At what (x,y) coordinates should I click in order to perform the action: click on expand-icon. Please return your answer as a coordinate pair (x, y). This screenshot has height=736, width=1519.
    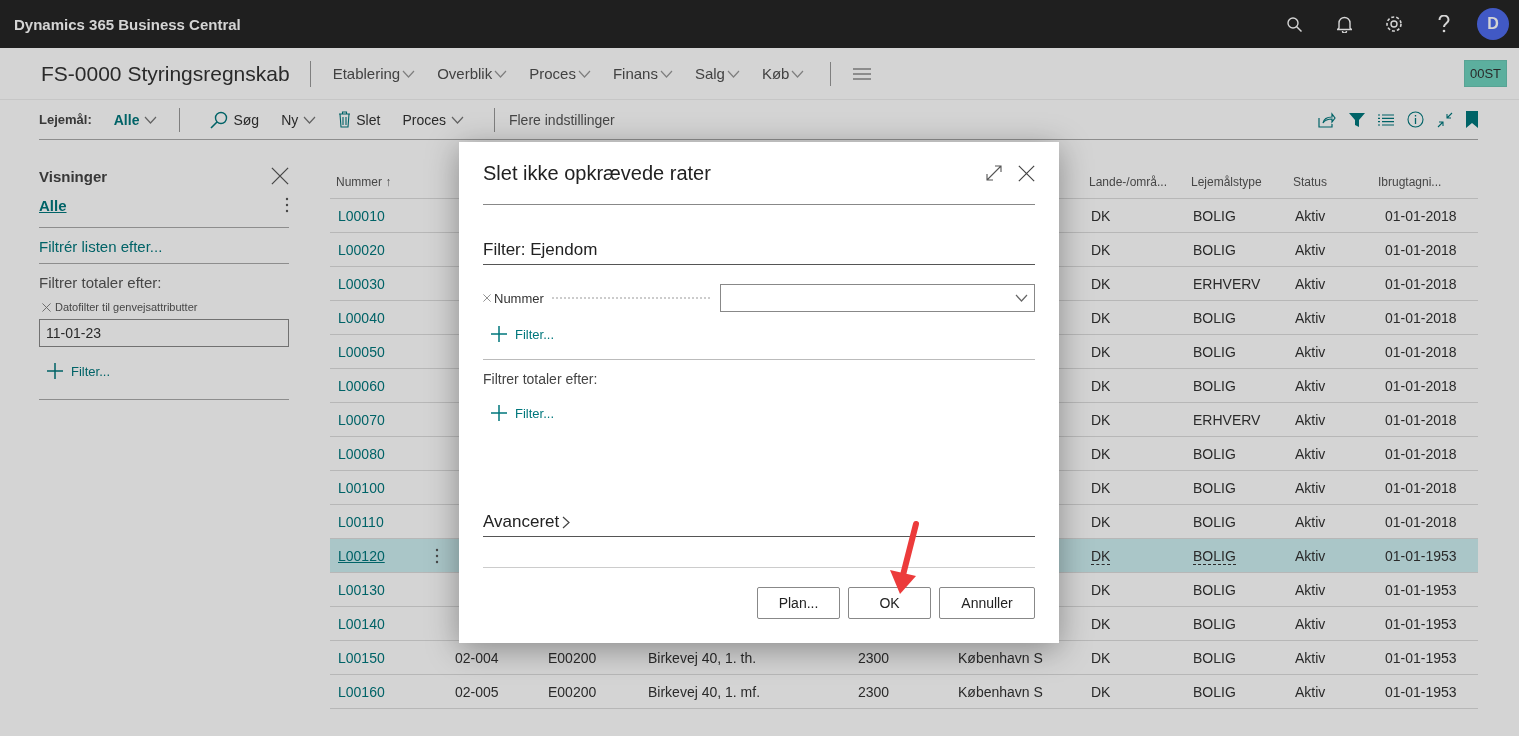
    Looking at the image, I should click on (994, 173).